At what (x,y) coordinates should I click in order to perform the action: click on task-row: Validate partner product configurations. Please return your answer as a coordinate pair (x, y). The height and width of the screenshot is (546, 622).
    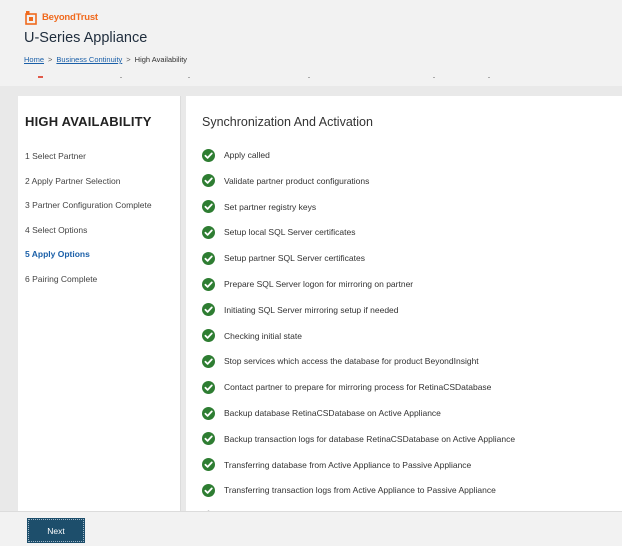
    Looking at the image, I should click on (285, 181).